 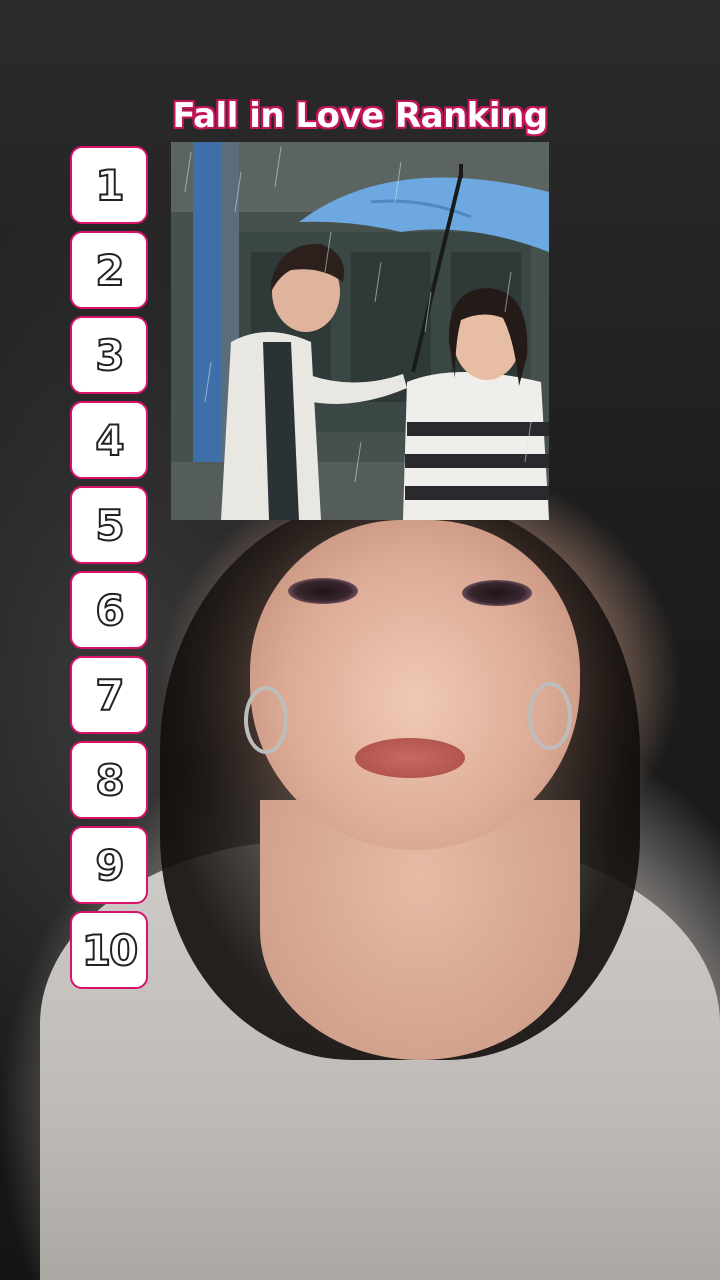 I want to click on rank-number: 3, so click(x=109, y=355).